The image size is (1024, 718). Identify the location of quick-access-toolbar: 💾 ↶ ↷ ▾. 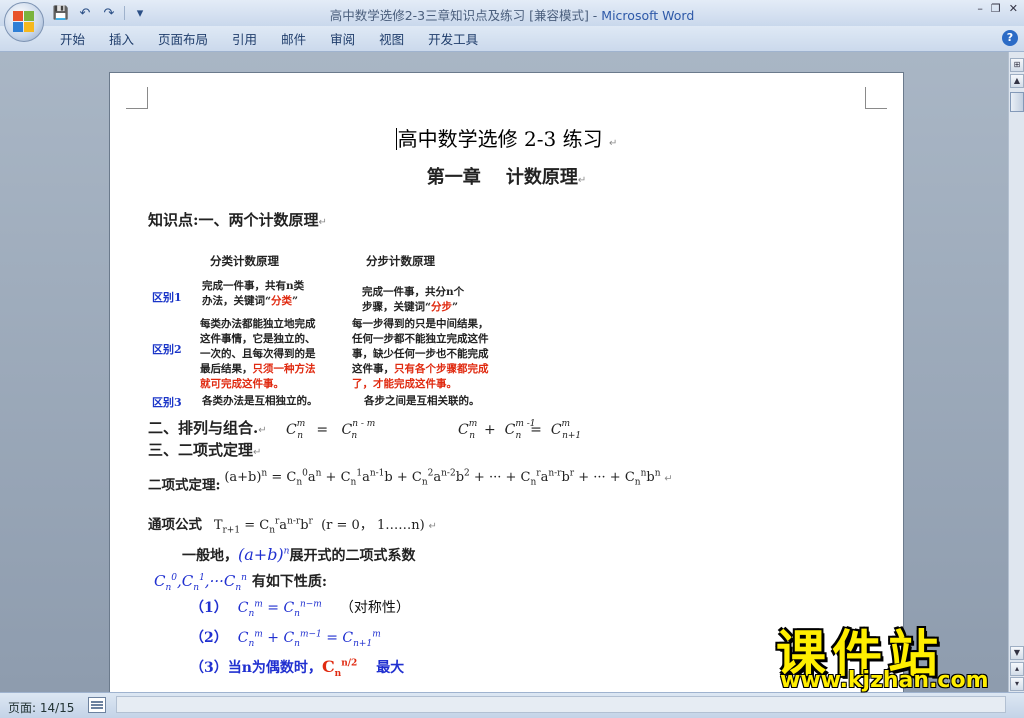
(100, 13).